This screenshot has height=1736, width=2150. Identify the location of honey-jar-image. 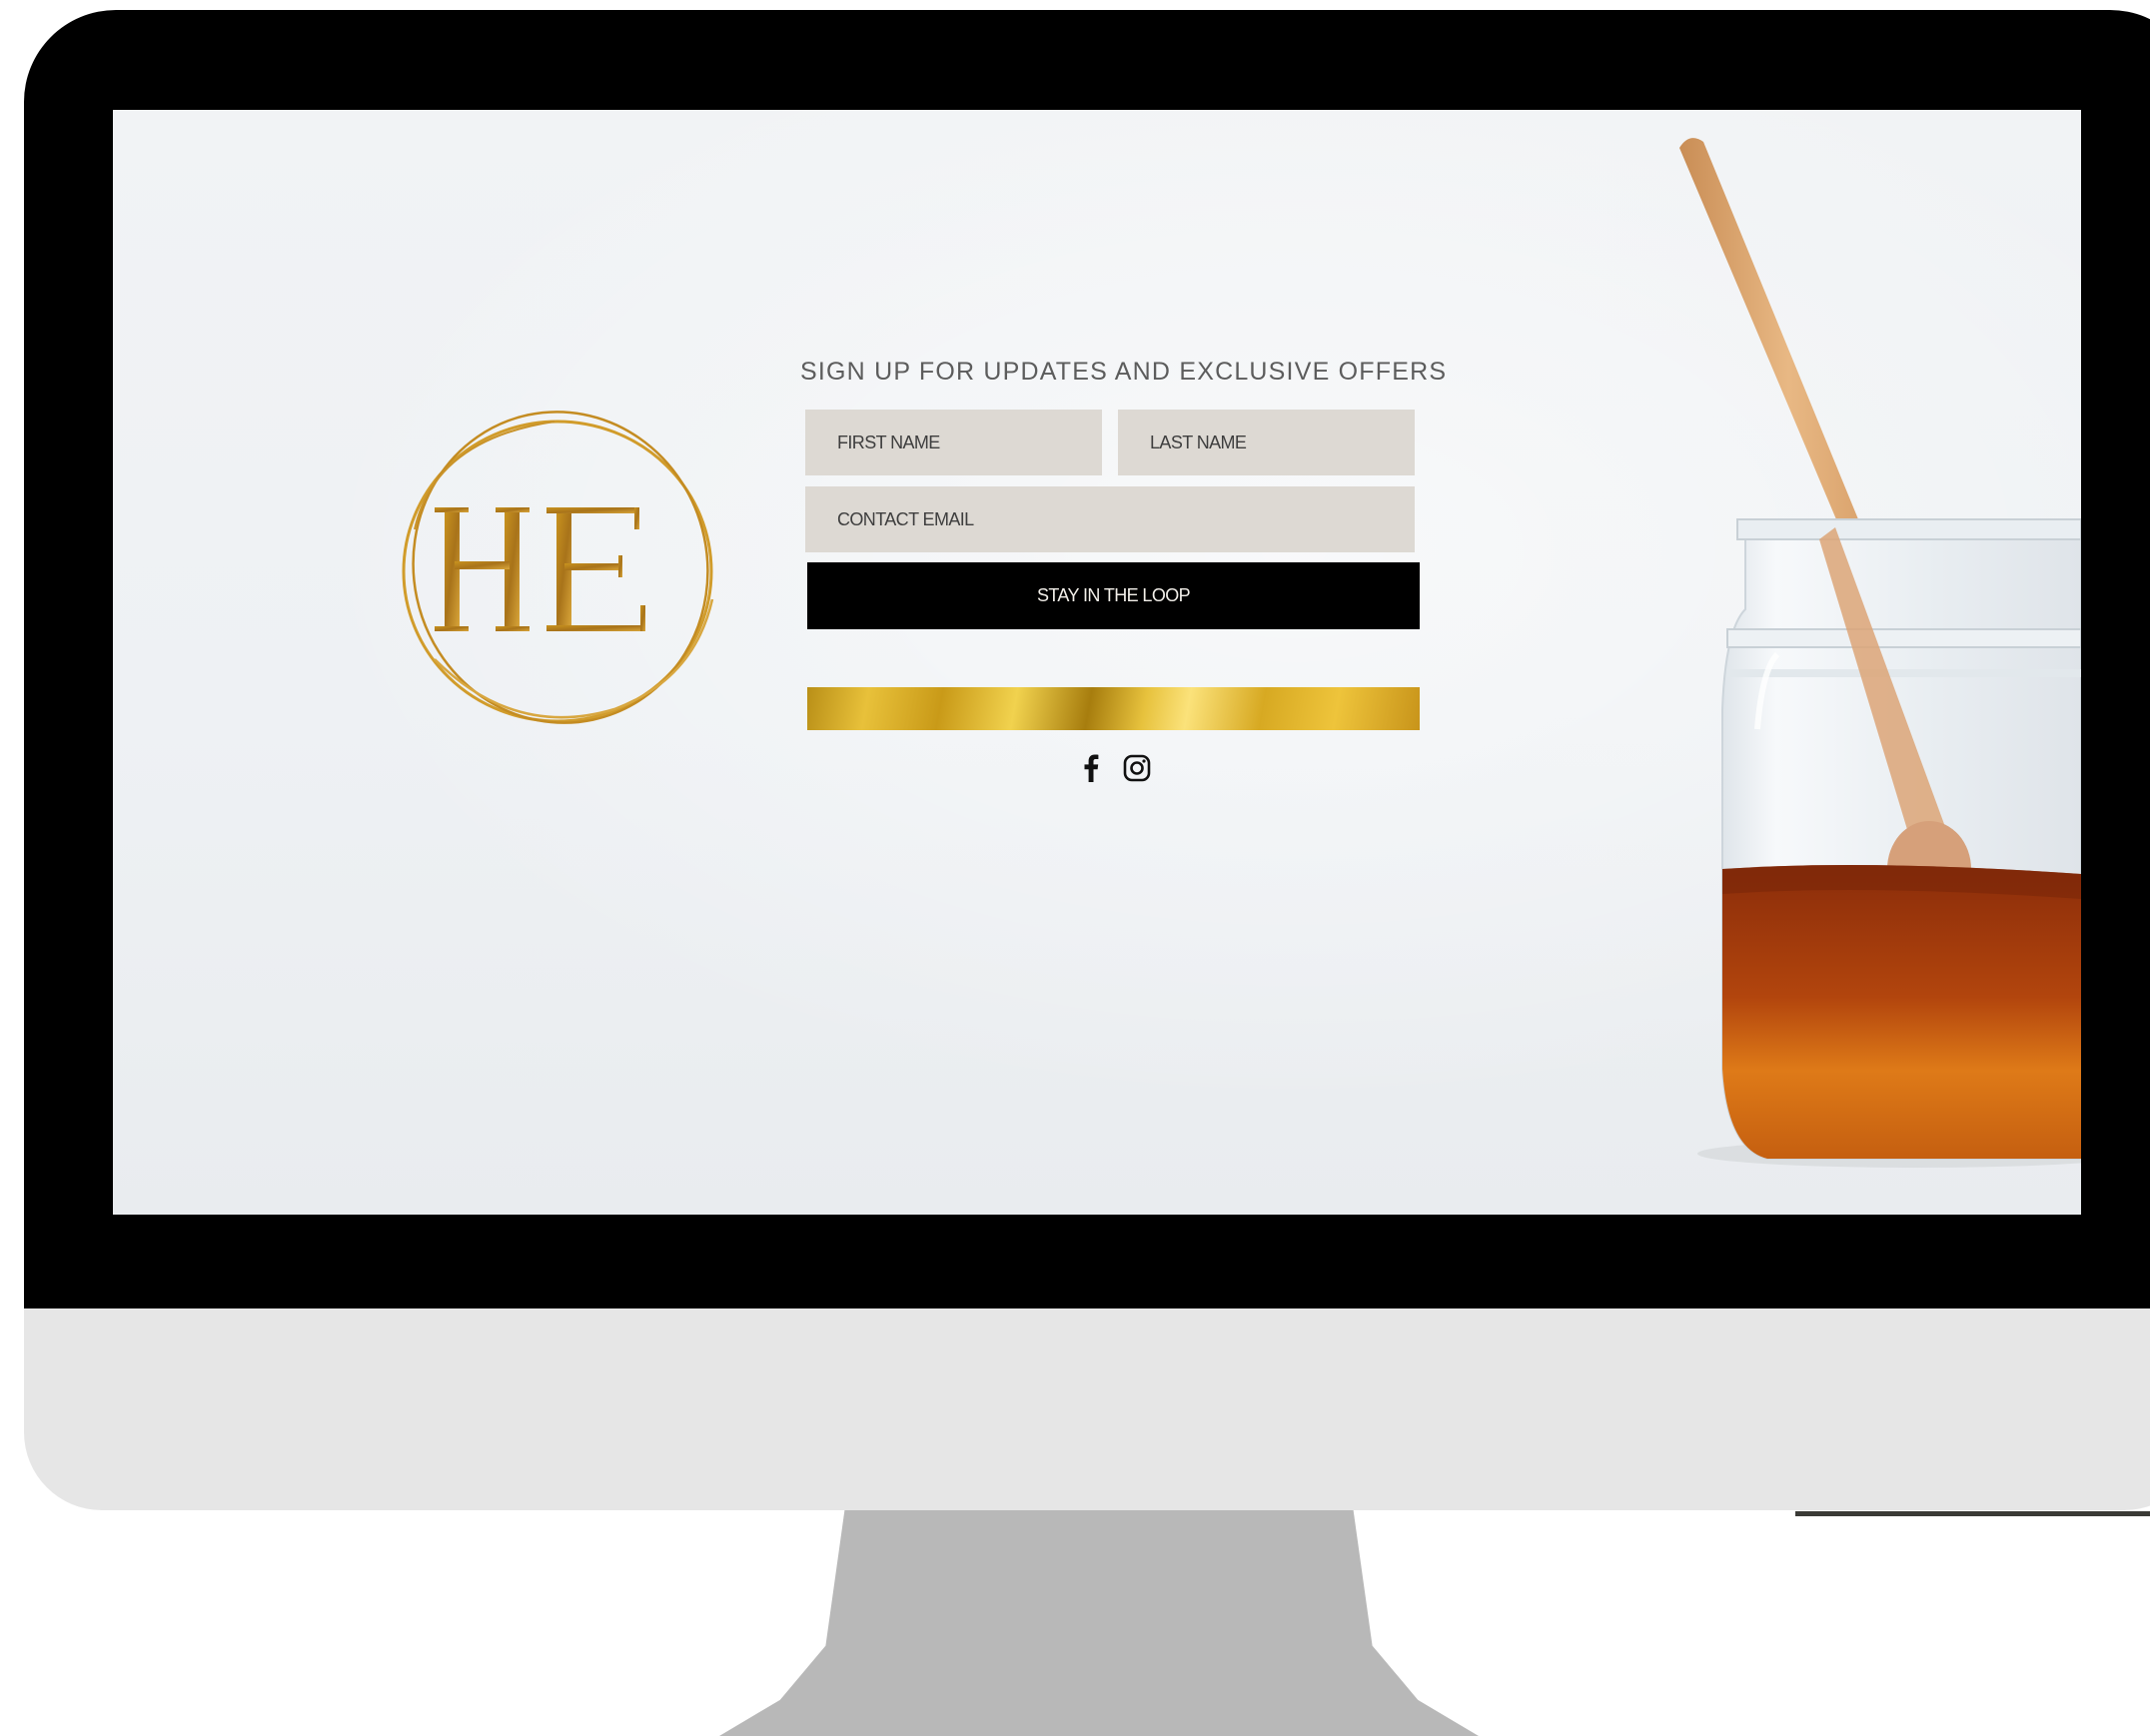
(1874, 662).